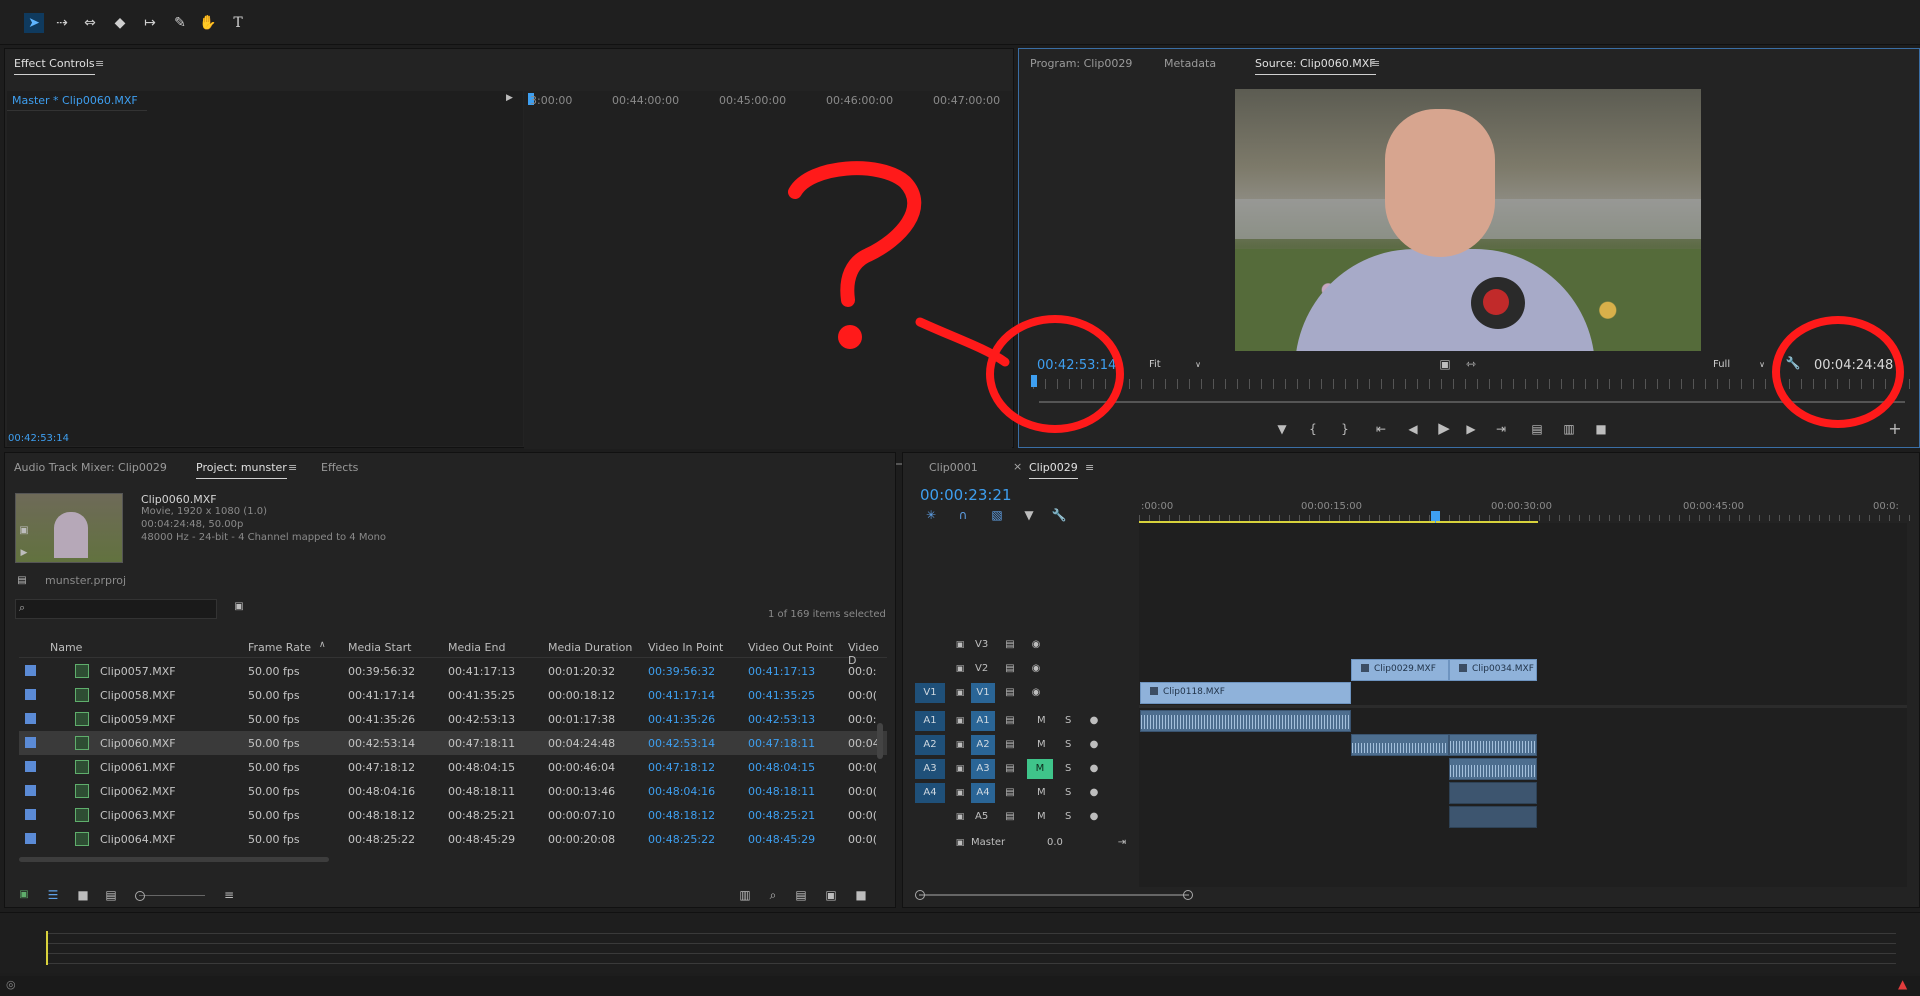  I want to click on circle-right-duration, so click(1838, 372).